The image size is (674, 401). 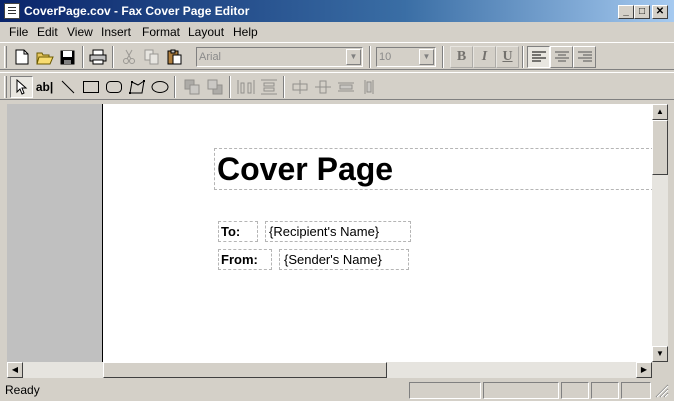 I want to click on line-tool-icon, so click(x=67, y=87).